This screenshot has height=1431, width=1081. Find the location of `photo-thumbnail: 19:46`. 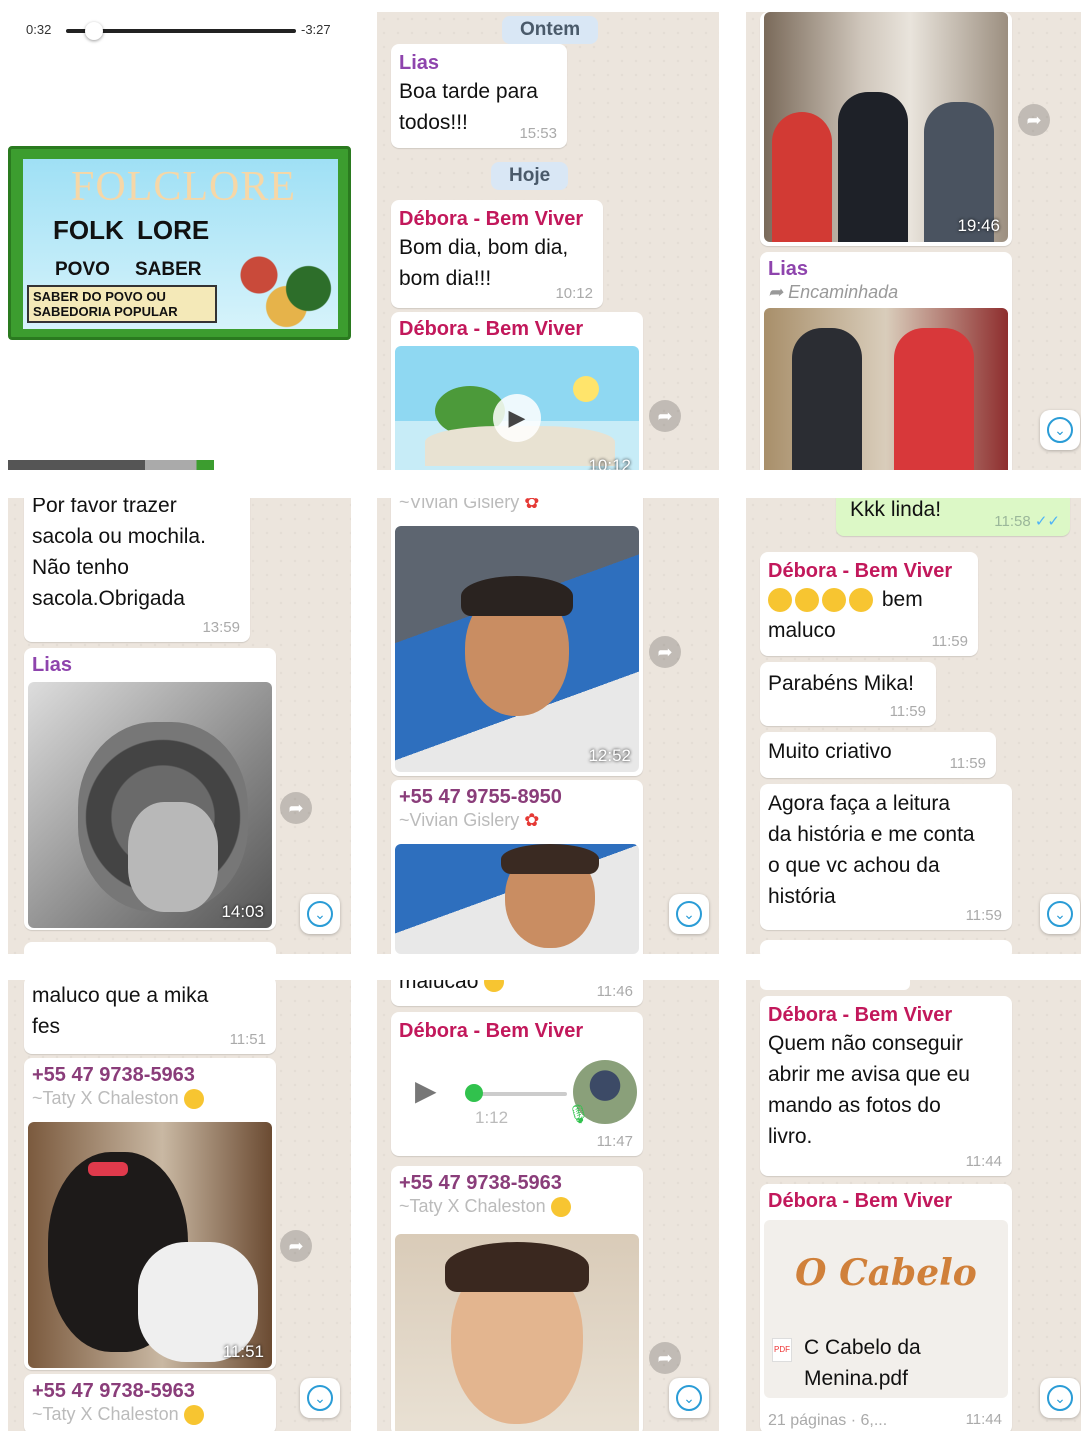

photo-thumbnail: 19:46 is located at coordinates (886, 127).